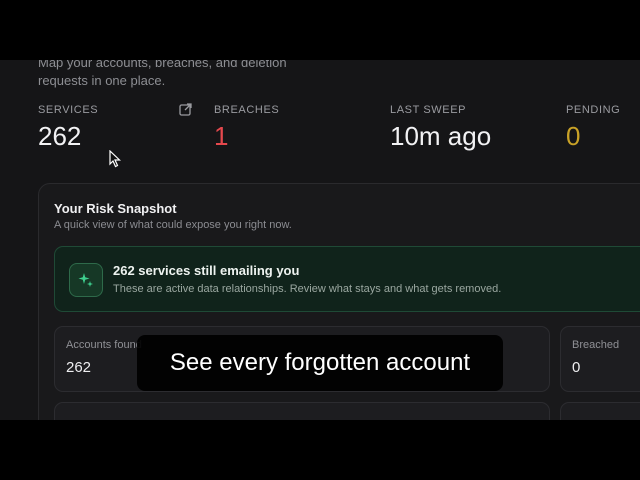 The width and height of the screenshot is (640, 480). I want to click on pending-stat-value: 0, so click(573, 136).